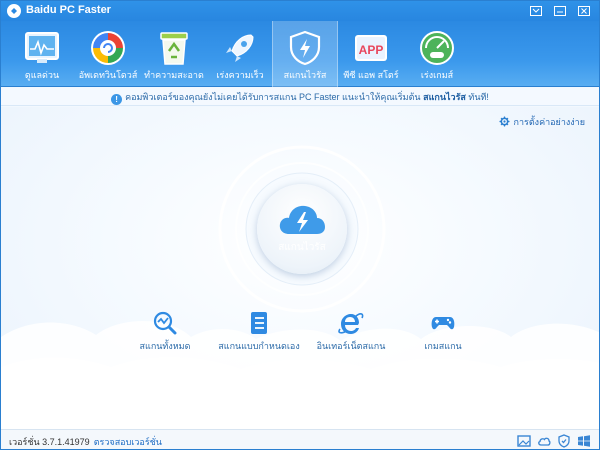 The height and width of the screenshot is (450, 600). I want to click on tool-cleanup: ทำความสะอาด, so click(174, 54).